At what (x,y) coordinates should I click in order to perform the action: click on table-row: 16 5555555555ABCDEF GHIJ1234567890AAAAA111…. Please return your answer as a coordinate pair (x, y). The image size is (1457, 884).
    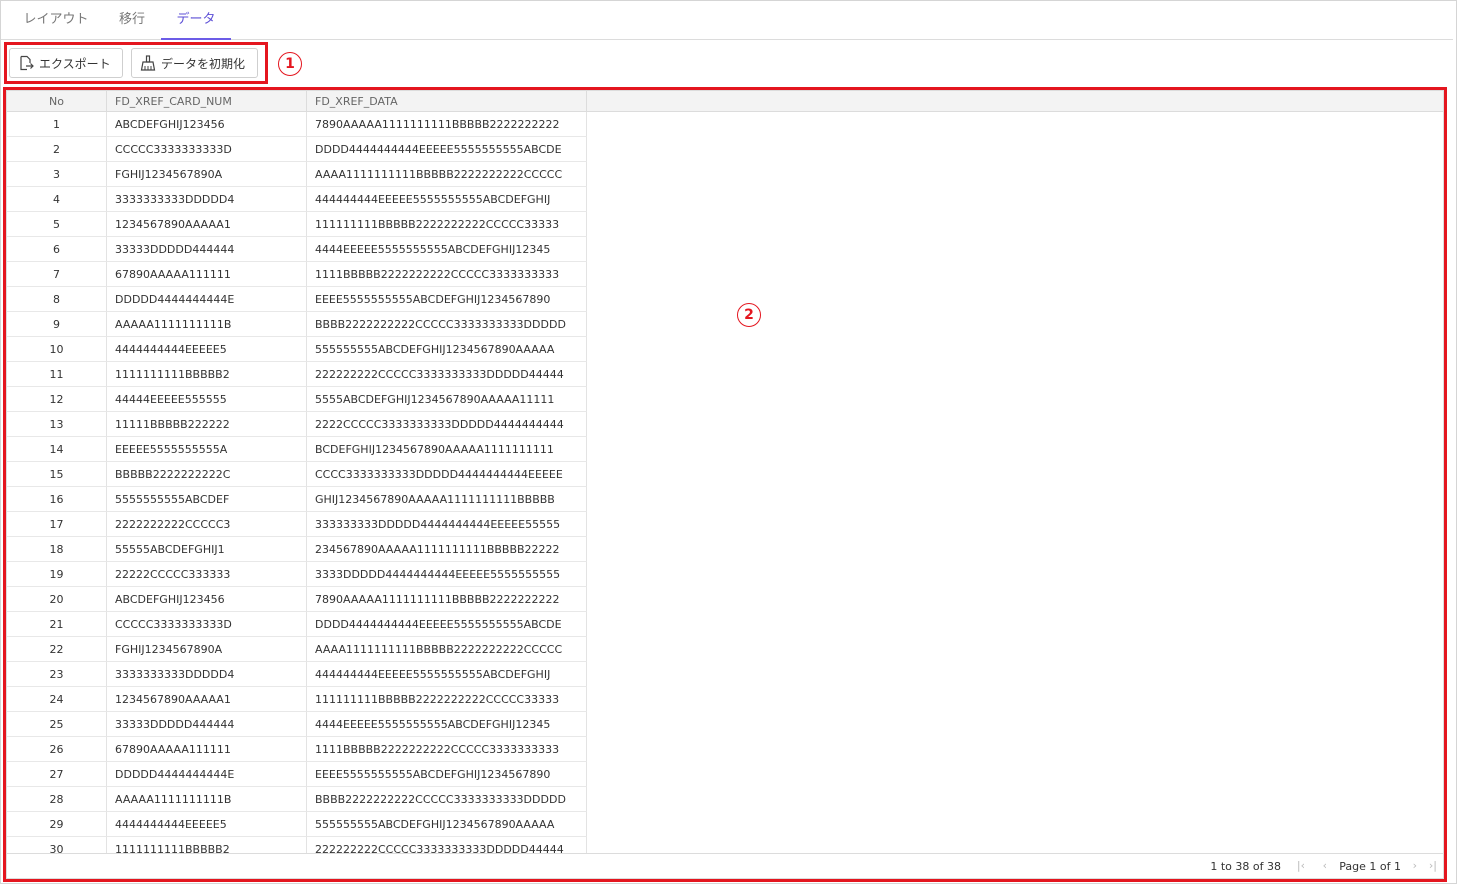
    Looking at the image, I should click on (297, 499).